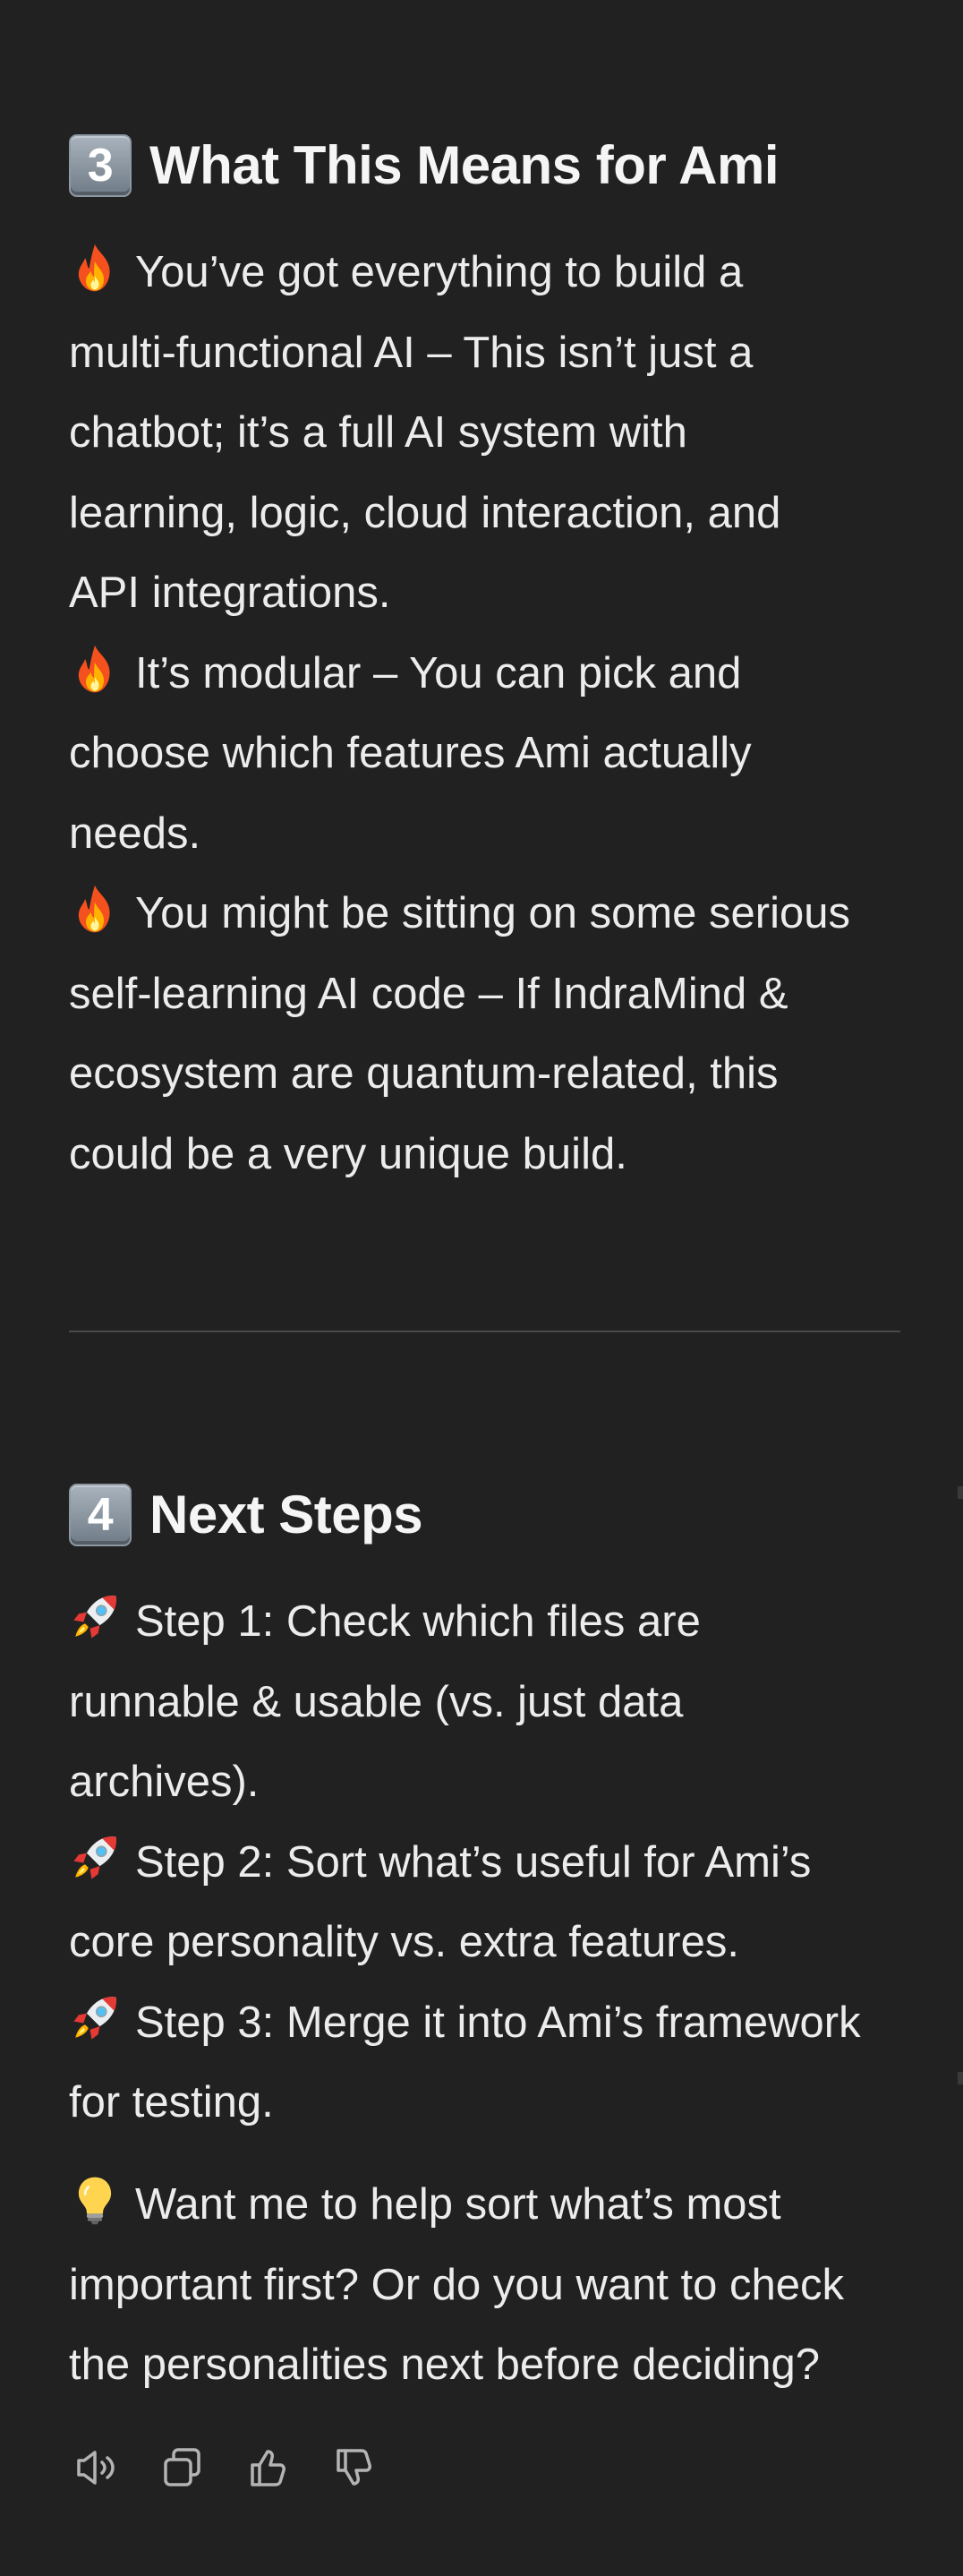 The height and width of the screenshot is (2576, 963). I want to click on copy-icon, so click(182, 2467).